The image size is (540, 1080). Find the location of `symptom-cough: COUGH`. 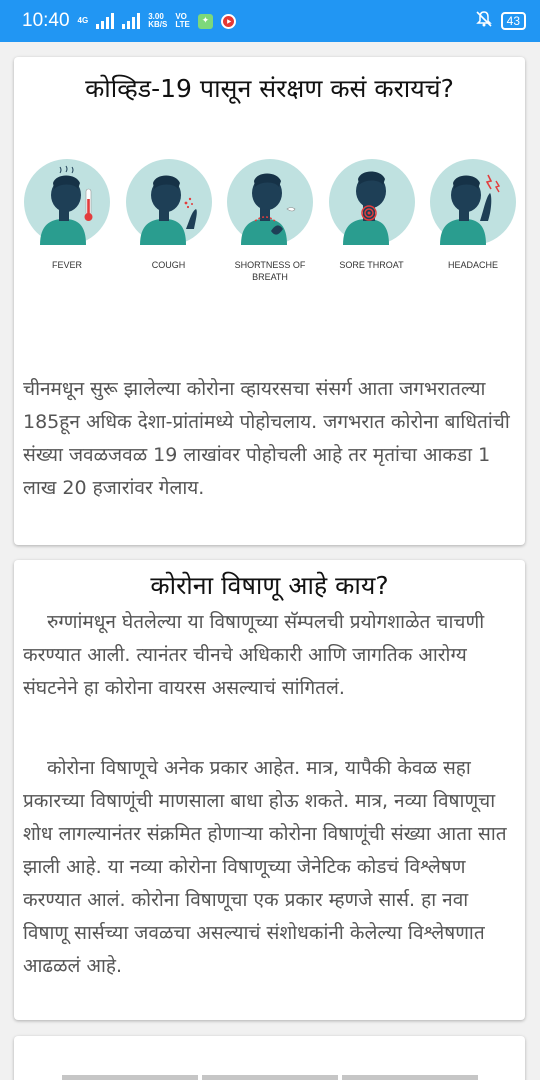

symptom-cough: COUGH is located at coordinates (169, 221).